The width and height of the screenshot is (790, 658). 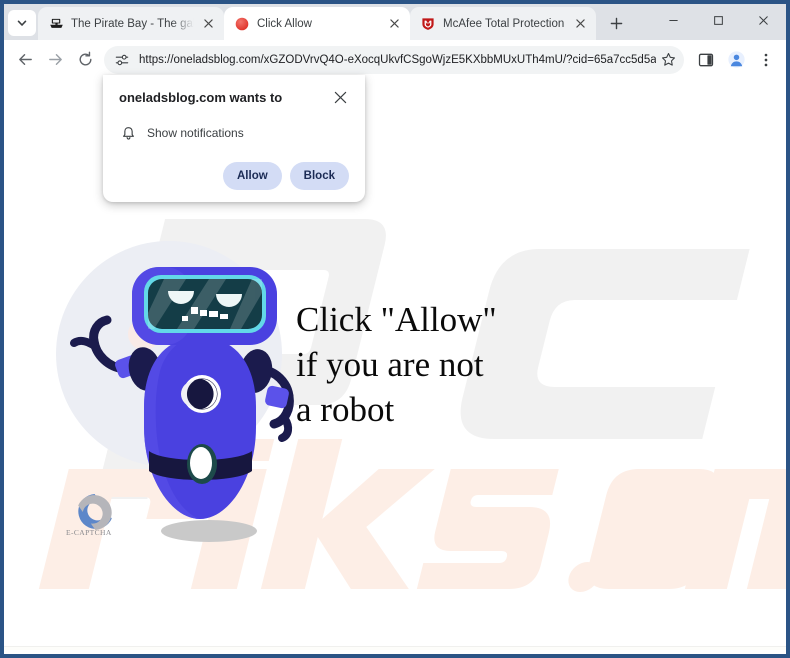 What do you see at coordinates (252, 176) in the screenshot?
I see `allow-button: Allow` at bounding box center [252, 176].